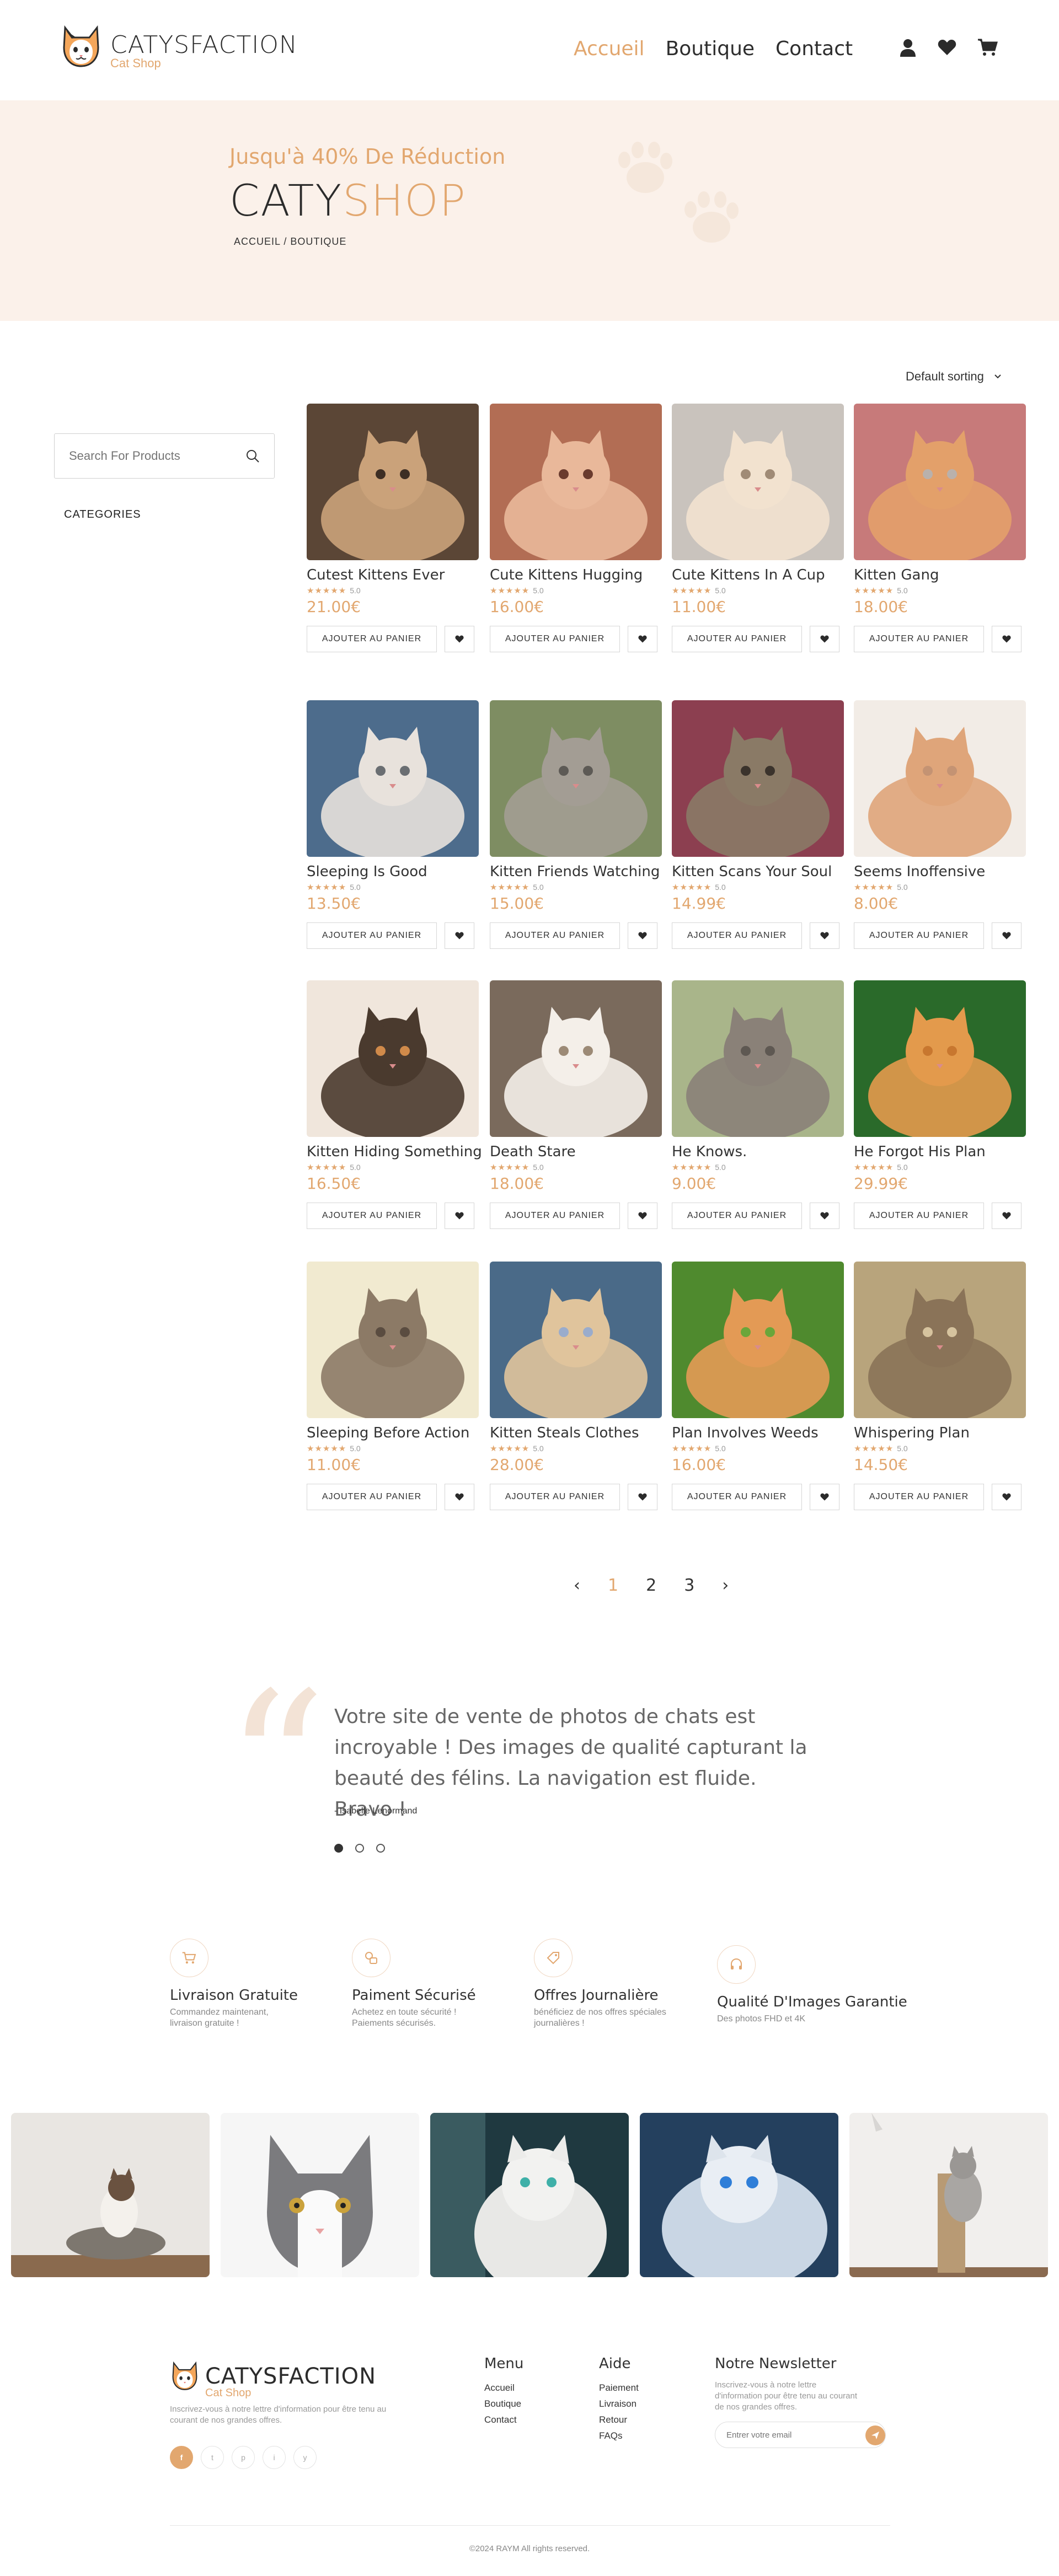 The image size is (1059, 2576). What do you see at coordinates (619, 2404) in the screenshot?
I see `footer-link-livraison: Livraison` at bounding box center [619, 2404].